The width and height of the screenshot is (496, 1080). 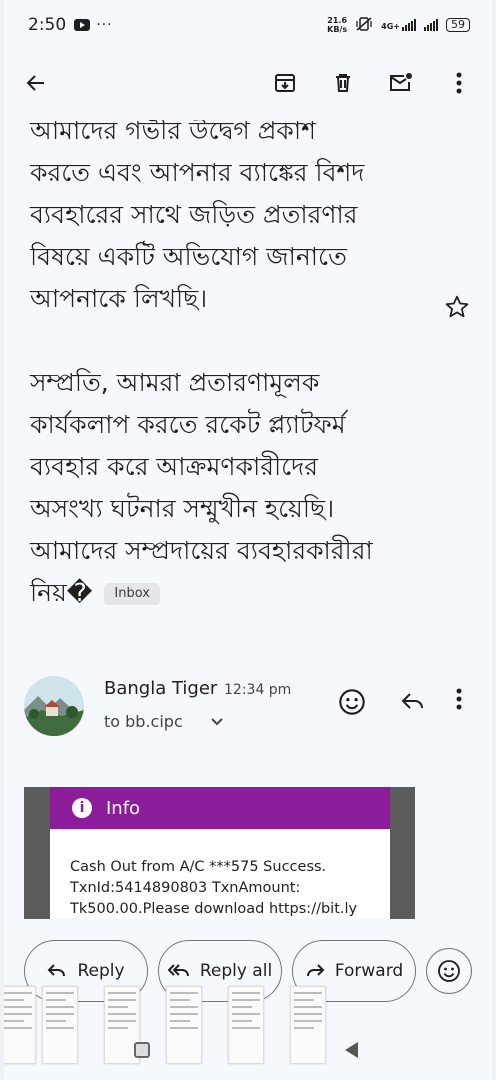 What do you see at coordinates (214, 909) in the screenshot?
I see `card-line-3: Tk500.00.Please download https://bit.ly` at bounding box center [214, 909].